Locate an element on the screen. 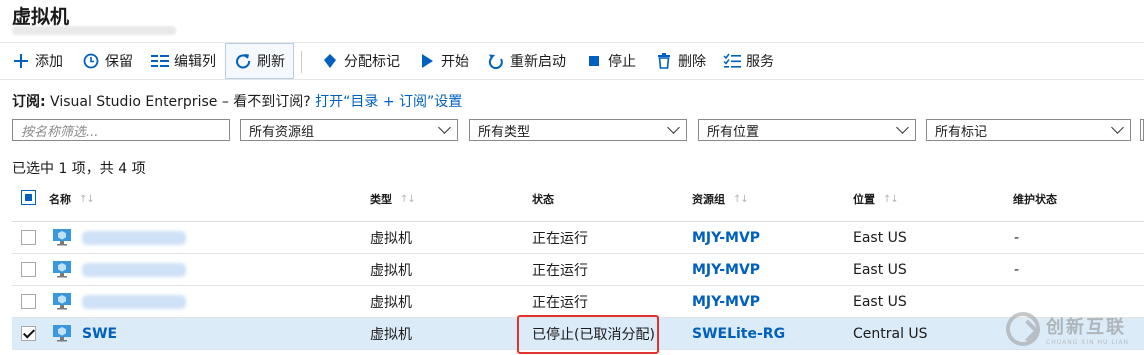 The height and width of the screenshot is (355, 1144). vm-name-link: SWE is located at coordinates (99, 333).